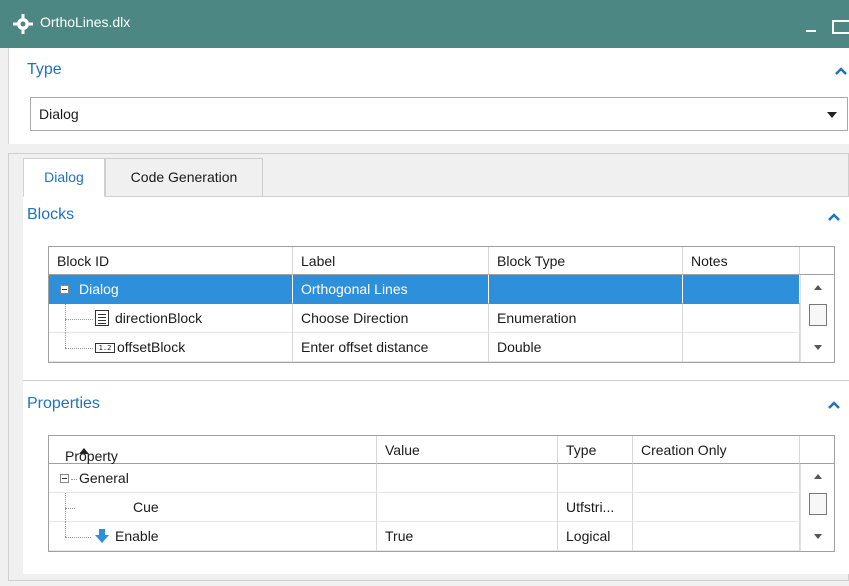  Describe the element at coordinates (91, 456) in the screenshot. I see `column-header-text: Property` at that location.